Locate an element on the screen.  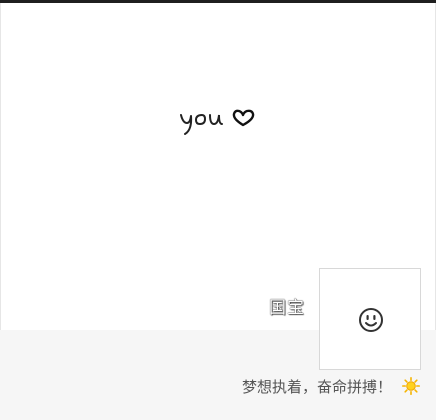
username: 国宝 is located at coordinates (287, 305).